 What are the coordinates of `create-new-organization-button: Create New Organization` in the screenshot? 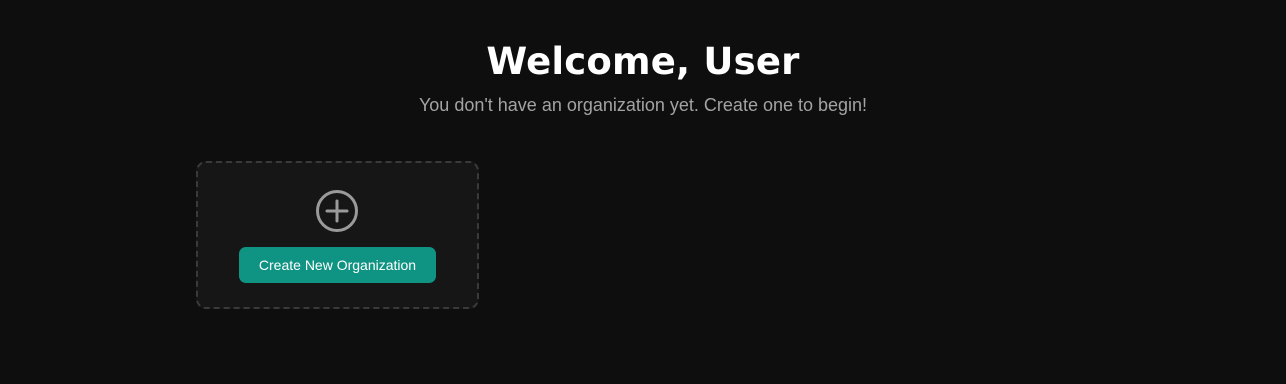 It's located at (337, 265).